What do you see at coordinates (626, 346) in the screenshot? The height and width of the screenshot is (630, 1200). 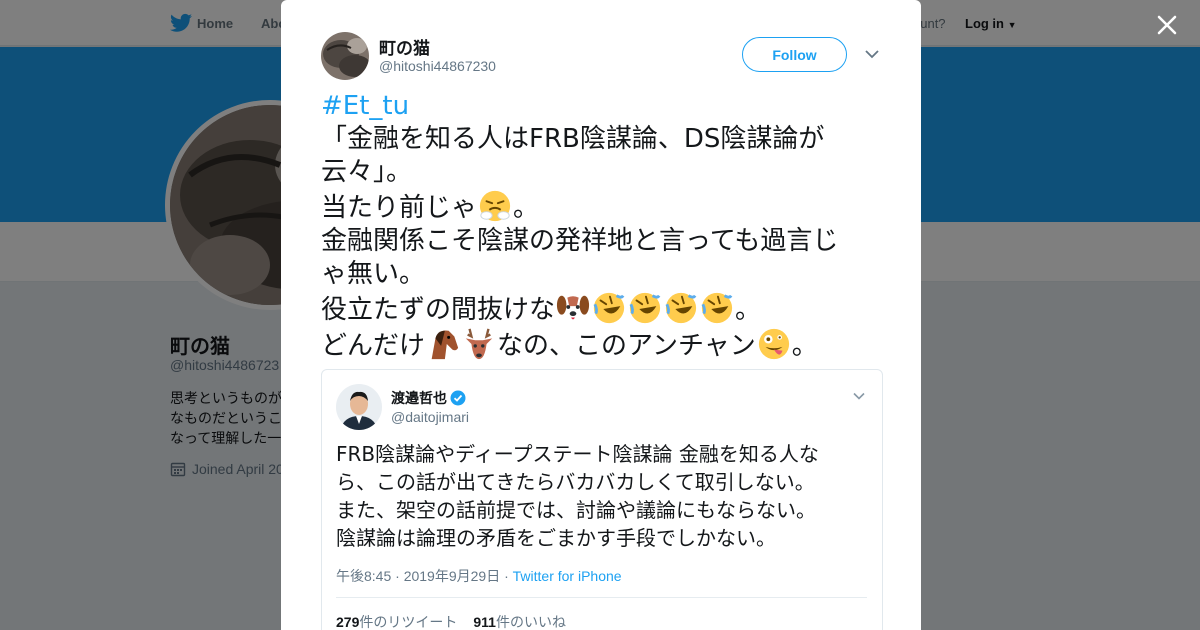 I see `tweet-line-text: なの、このアンチャン` at bounding box center [626, 346].